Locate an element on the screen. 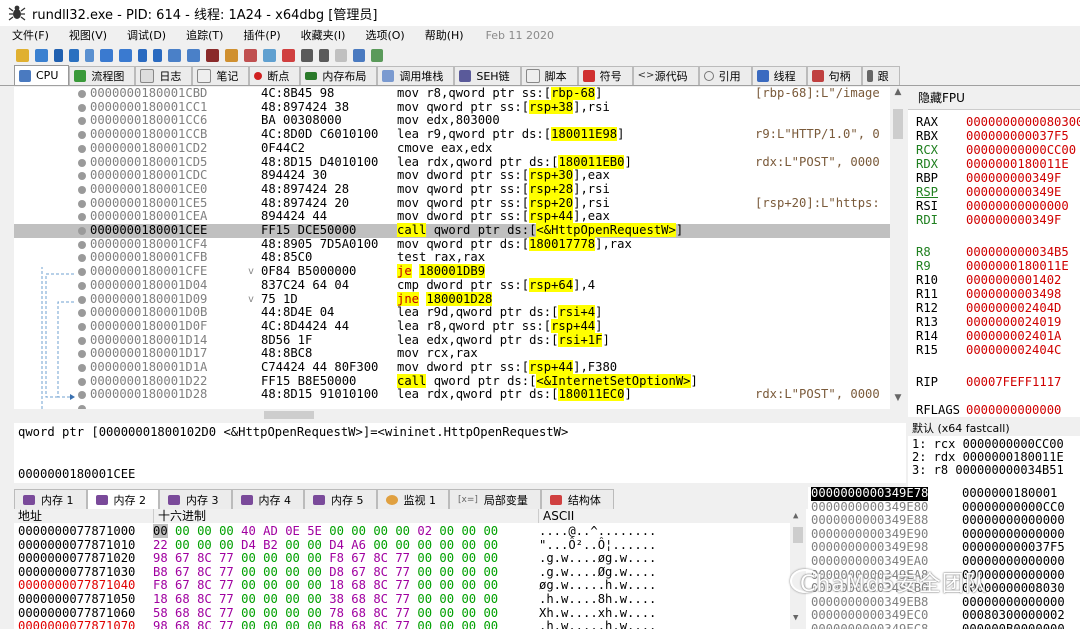 The height and width of the screenshot is (629, 1080). tab-threads: 线程 is located at coordinates (779, 75).